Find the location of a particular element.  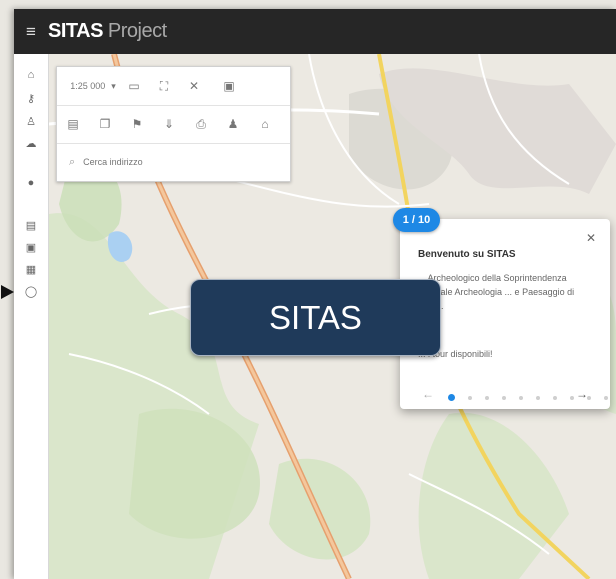

tour-title: Benvenuto su SITAS is located at coordinates (467, 254).